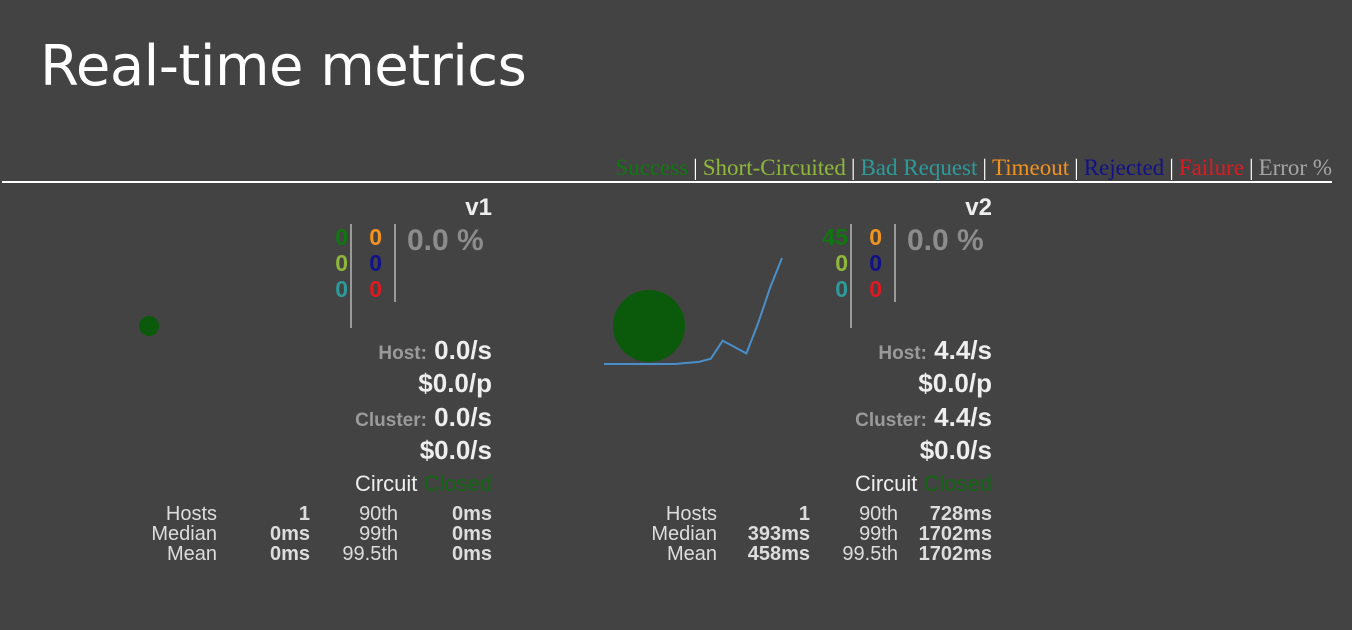  What do you see at coordinates (471, 554) in the screenshot?
I see `p995-value: 0ms` at bounding box center [471, 554].